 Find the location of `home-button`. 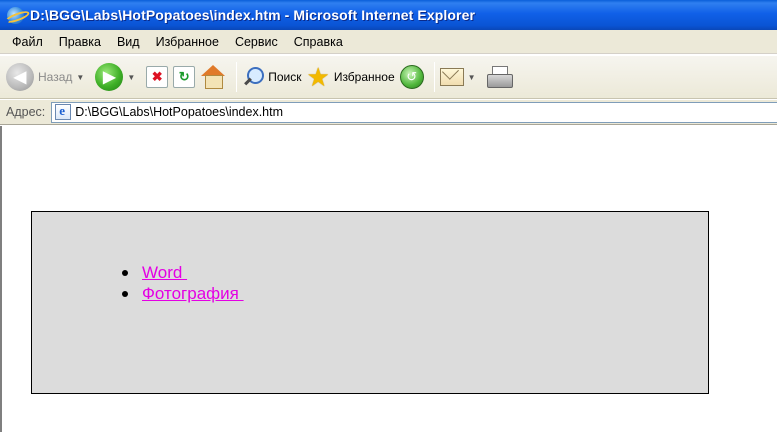

home-button is located at coordinates (213, 77).